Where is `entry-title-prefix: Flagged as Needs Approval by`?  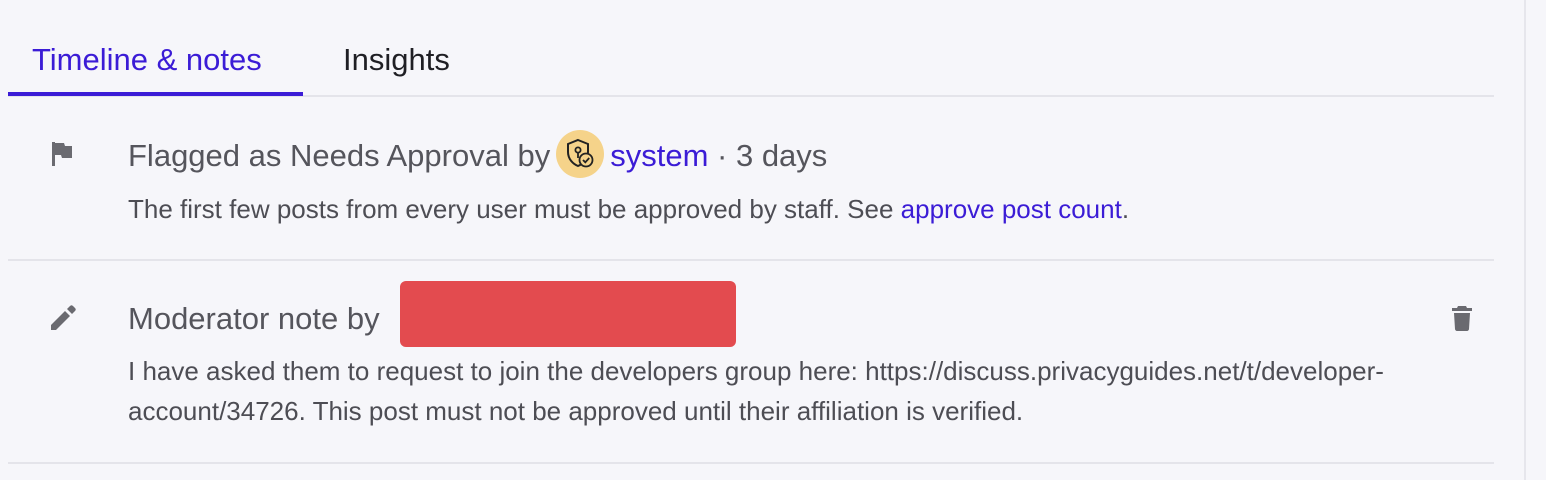 entry-title-prefix: Flagged as Needs Approval by is located at coordinates (339, 156).